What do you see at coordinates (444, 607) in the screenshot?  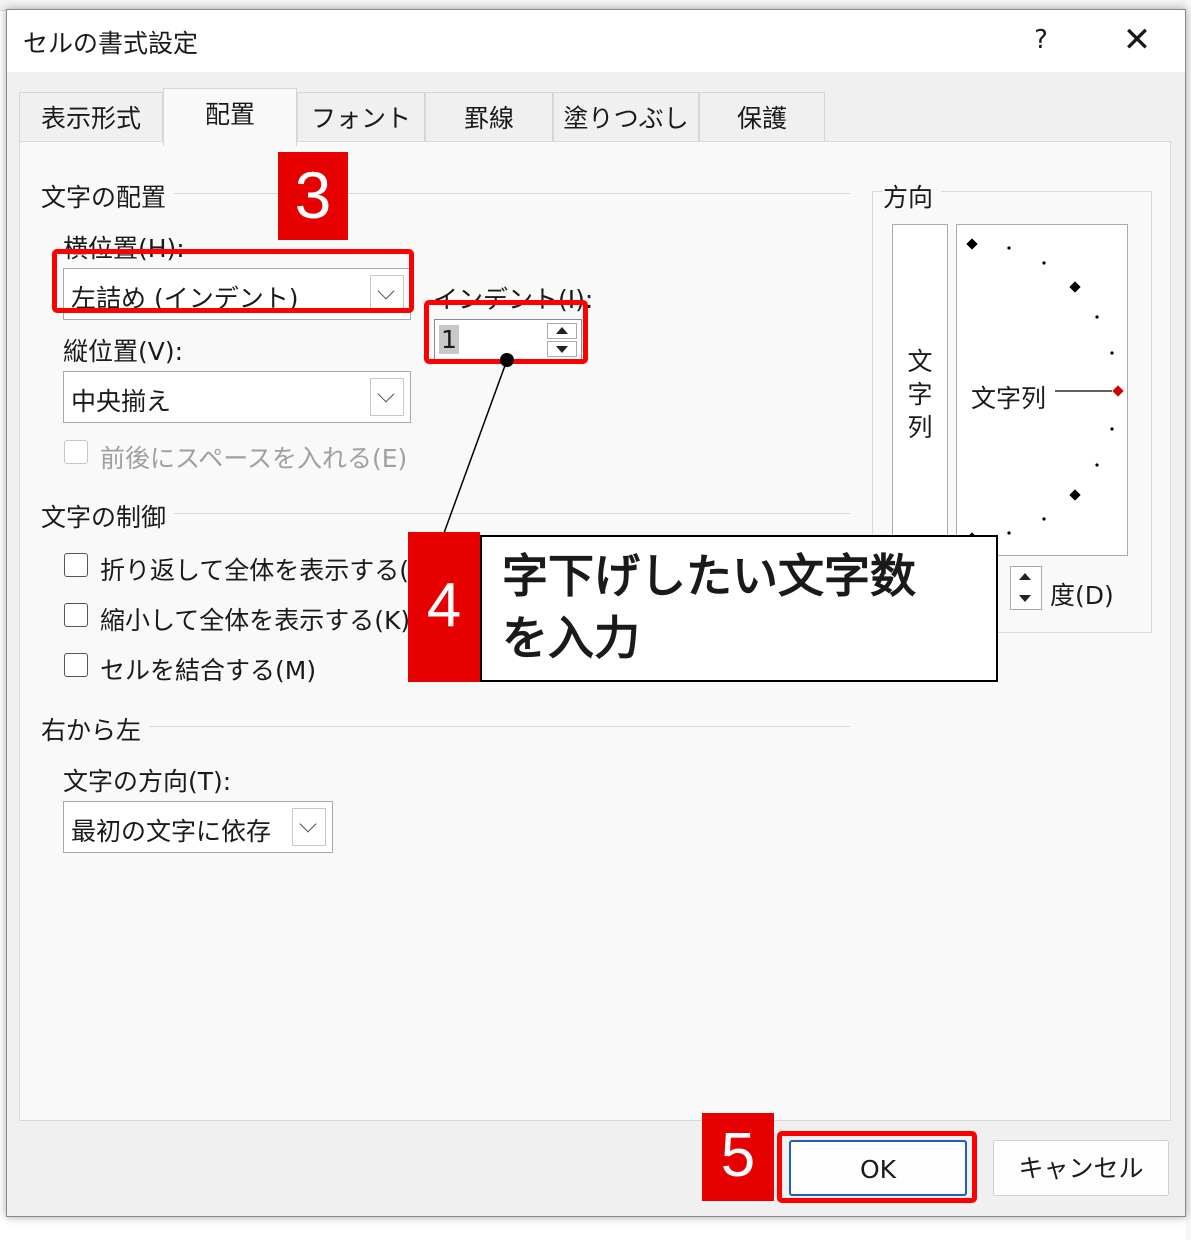 I see `step-4-badge: 4` at bounding box center [444, 607].